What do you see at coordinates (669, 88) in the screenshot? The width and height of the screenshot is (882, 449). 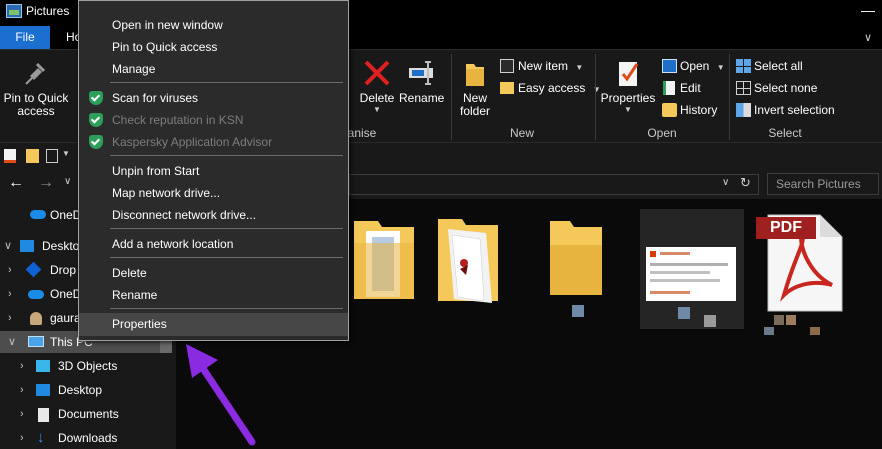 I see `edit-icon` at bounding box center [669, 88].